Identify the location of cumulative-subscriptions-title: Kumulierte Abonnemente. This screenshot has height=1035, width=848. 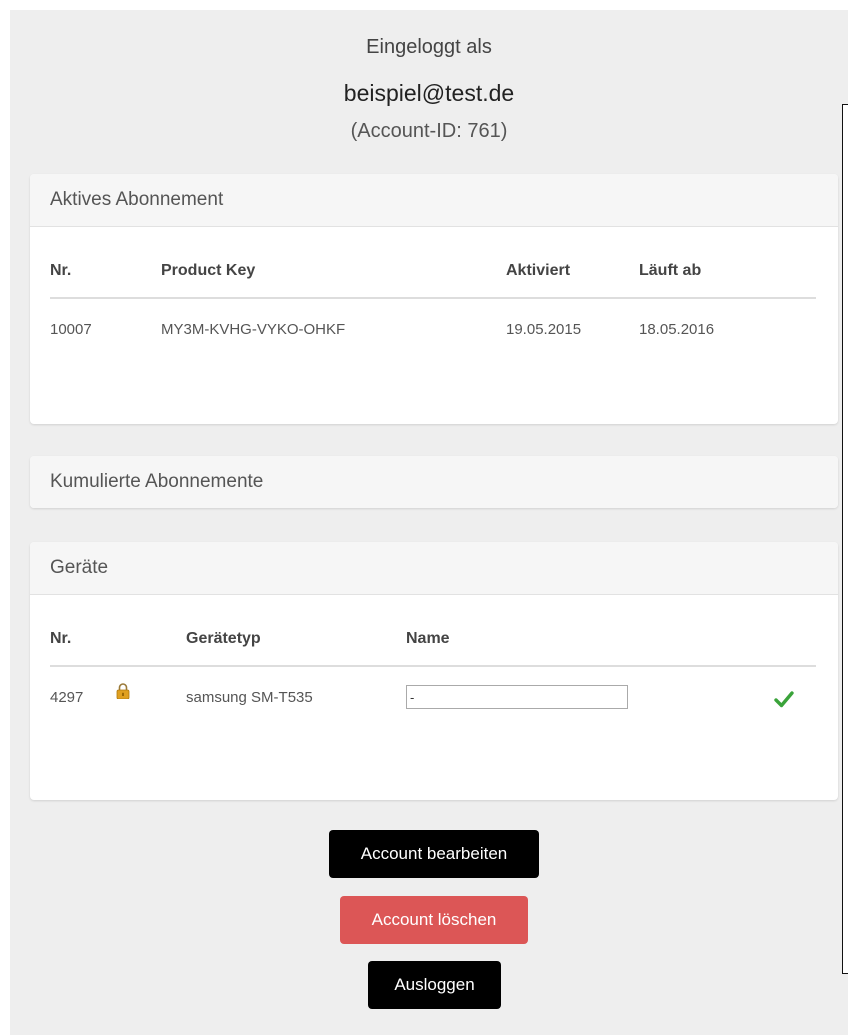
(434, 482).